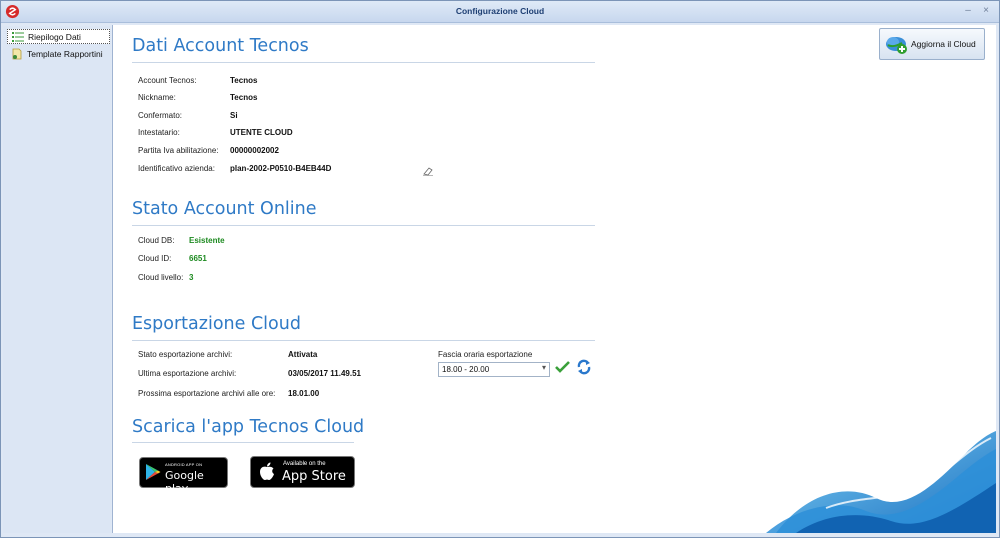 The image size is (1000, 538). I want to click on cloud-id-label: Cloud ID:, so click(155, 258).